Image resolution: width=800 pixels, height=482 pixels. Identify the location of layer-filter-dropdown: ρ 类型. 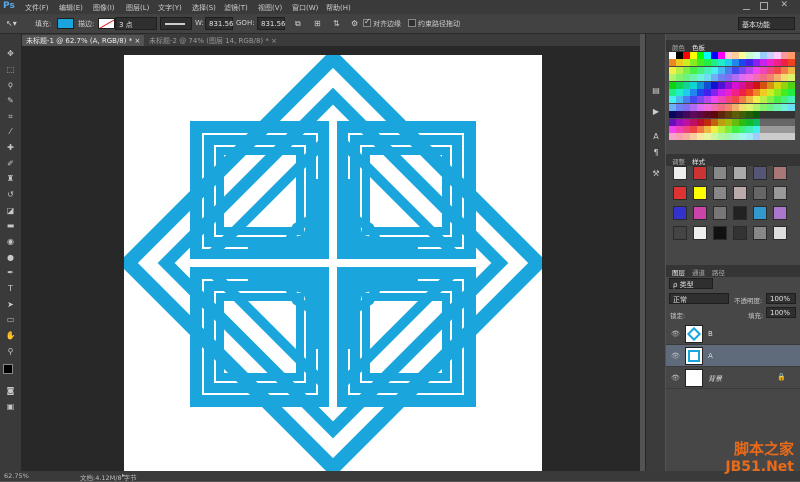
(691, 283).